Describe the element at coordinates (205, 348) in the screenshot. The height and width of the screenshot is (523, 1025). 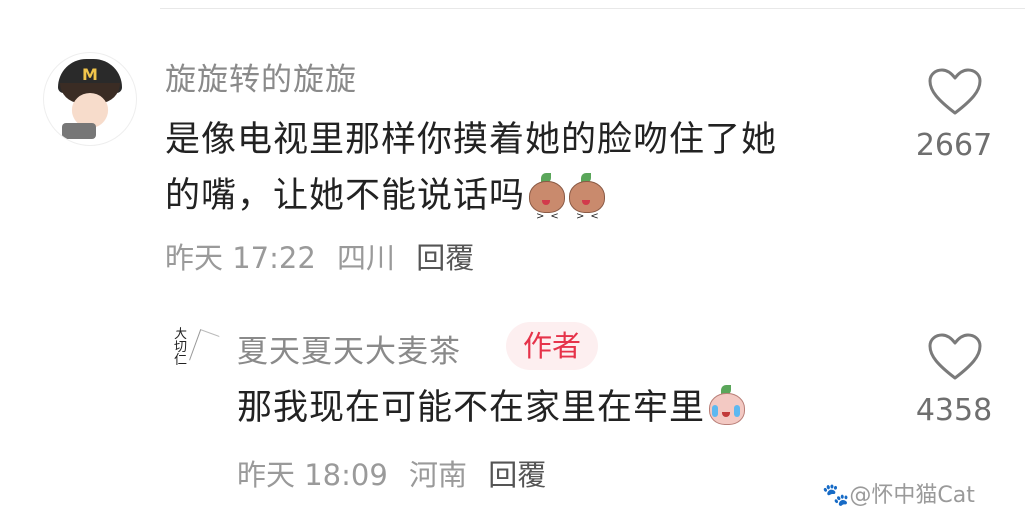
I see `crane-sketch` at that location.